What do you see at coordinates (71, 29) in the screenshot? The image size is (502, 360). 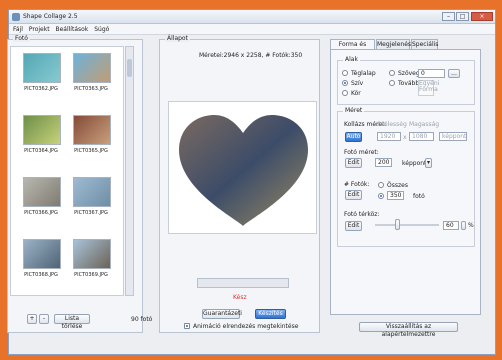 I see `menu-settings: Beállítások` at bounding box center [71, 29].